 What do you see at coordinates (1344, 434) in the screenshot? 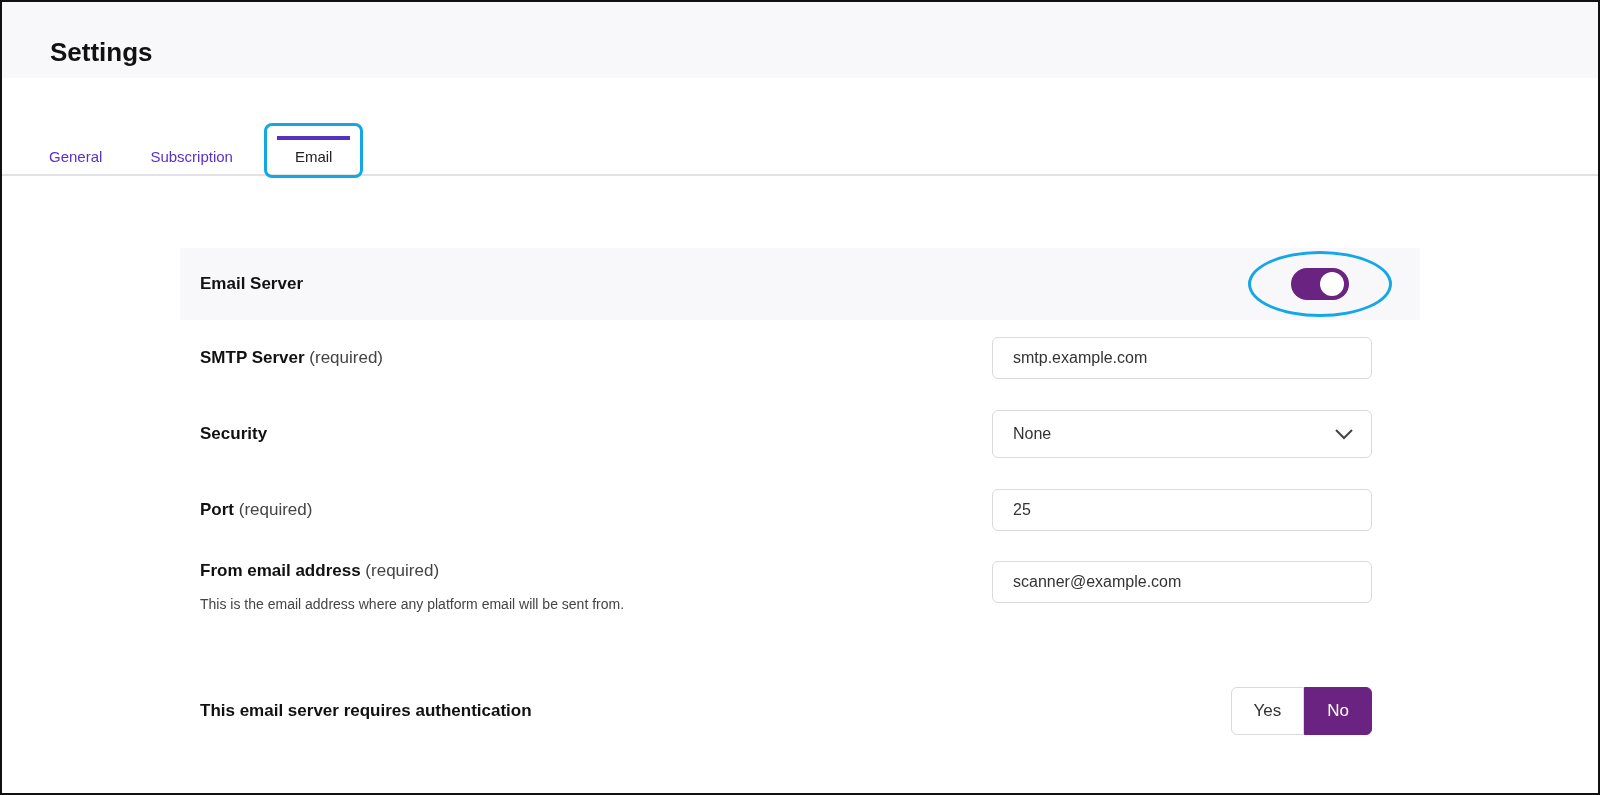
I see `chevron-down-icon` at bounding box center [1344, 434].